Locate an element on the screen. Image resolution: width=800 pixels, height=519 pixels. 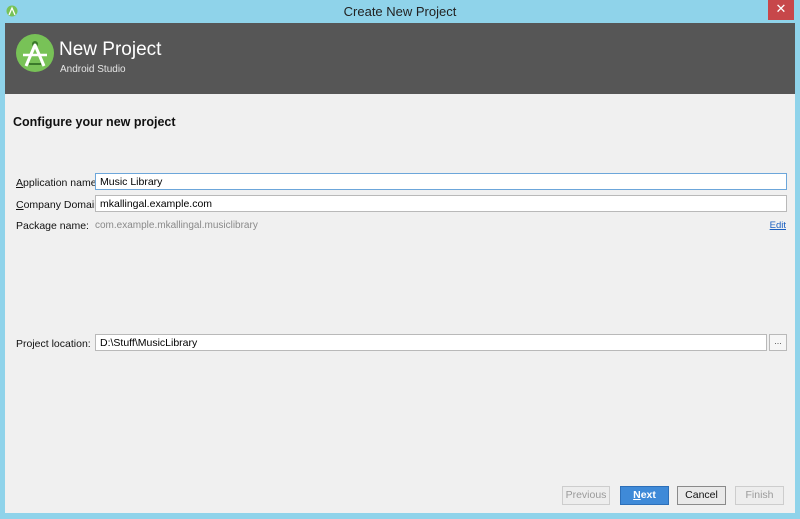
previous-button: Previous is located at coordinates (586, 495).